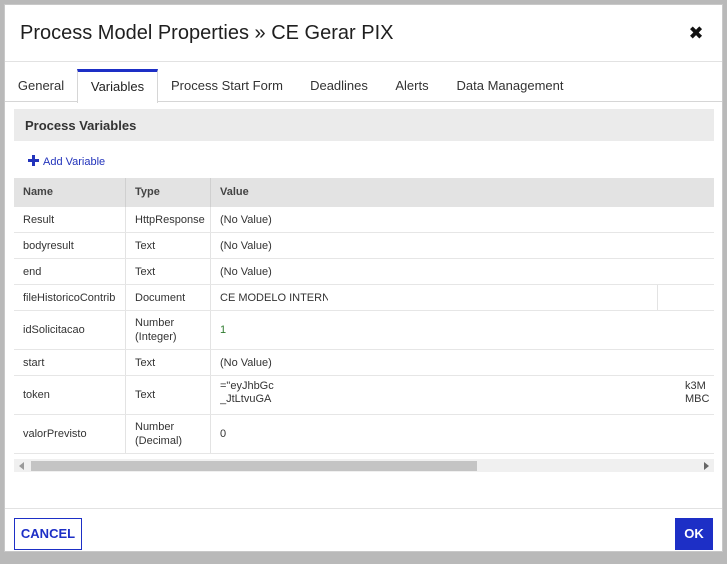 The width and height of the screenshot is (727, 564). What do you see at coordinates (70, 245) in the screenshot?
I see `row-name: bodyresult` at bounding box center [70, 245].